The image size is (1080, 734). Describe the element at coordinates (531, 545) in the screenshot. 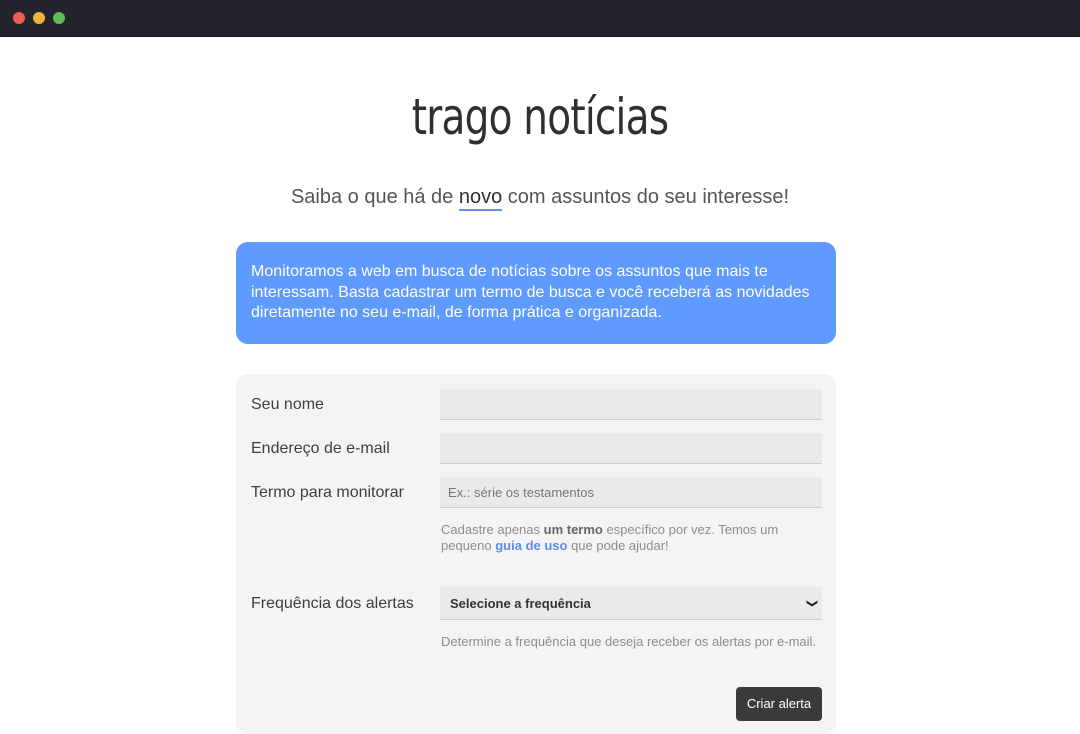

I see `usage-guide-link: guia de uso` at that location.